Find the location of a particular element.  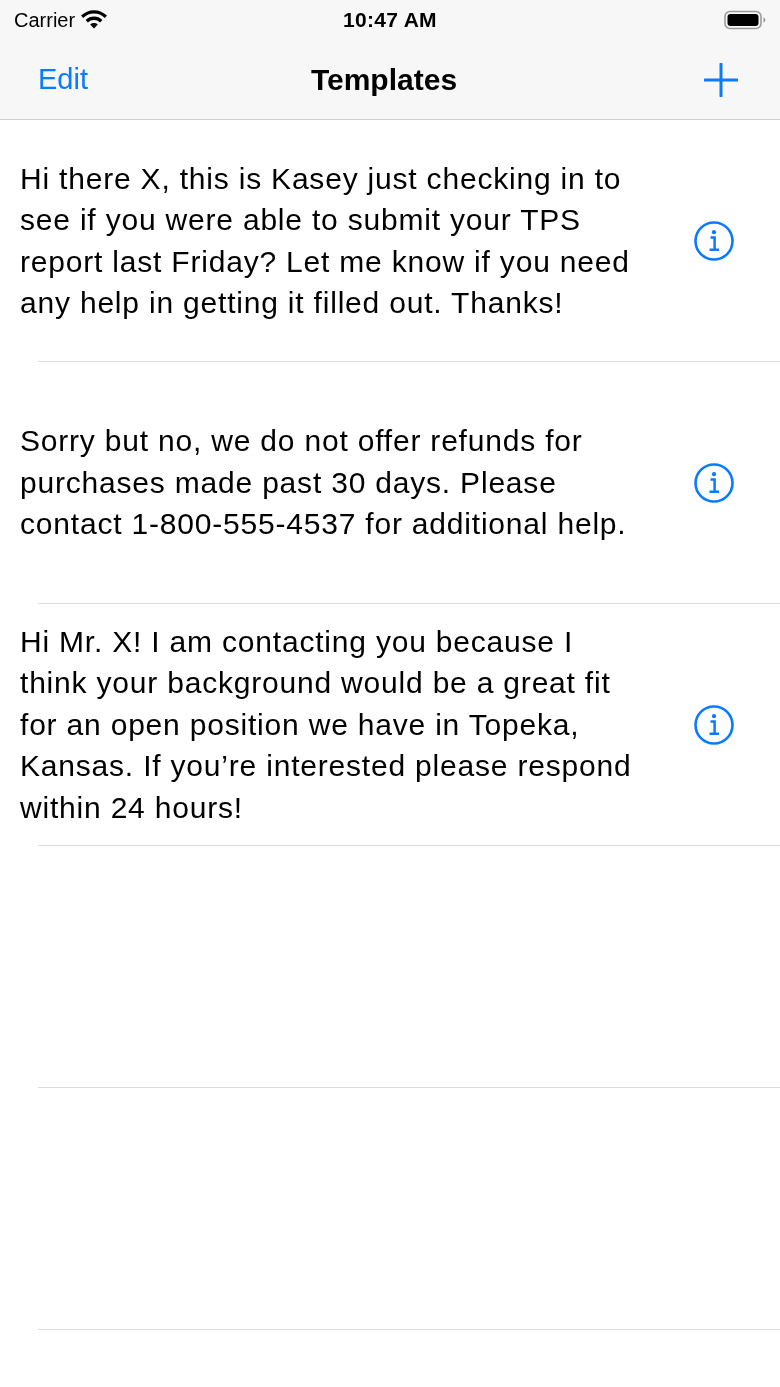

carrier-label: Carrier is located at coordinates (45, 20).